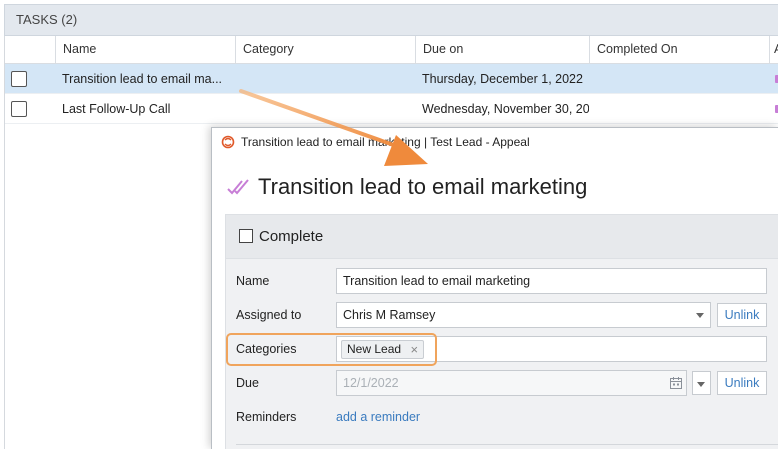  What do you see at coordinates (374, 349) in the screenshot?
I see `category-chip-label: New Lead` at bounding box center [374, 349].